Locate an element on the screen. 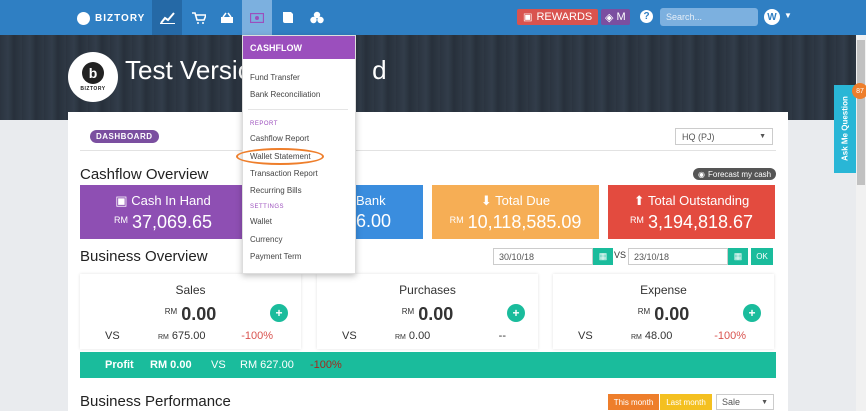 The height and width of the screenshot is (411, 866). last-month-button: Last month is located at coordinates (686, 402).